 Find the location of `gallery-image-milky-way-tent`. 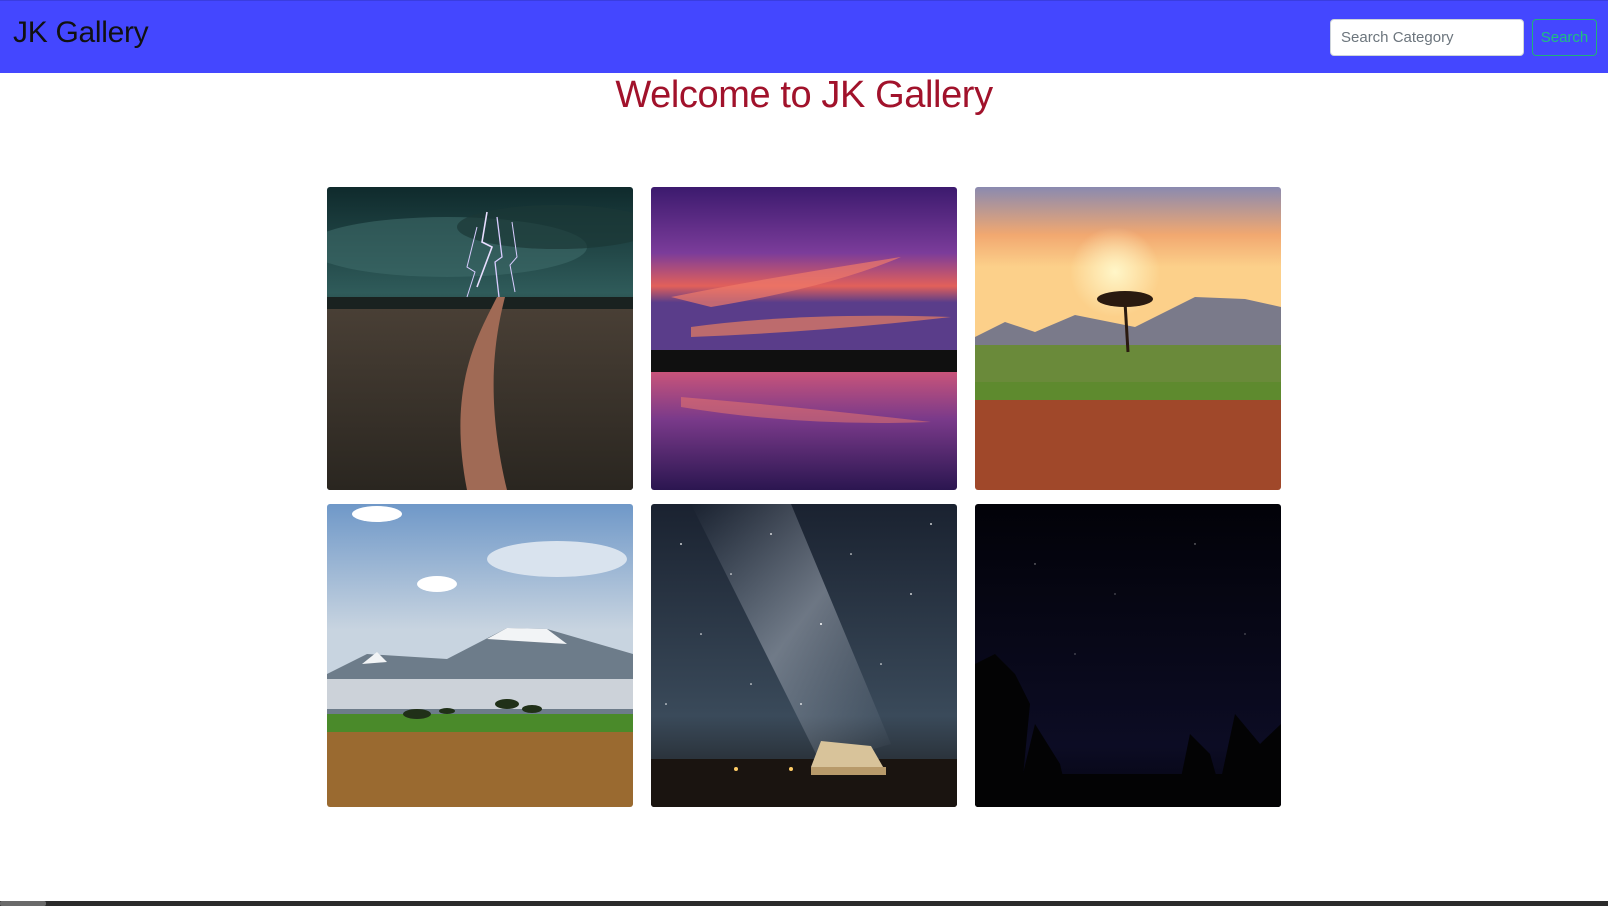

gallery-image-milky-way-tent is located at coordinates (804, 655).